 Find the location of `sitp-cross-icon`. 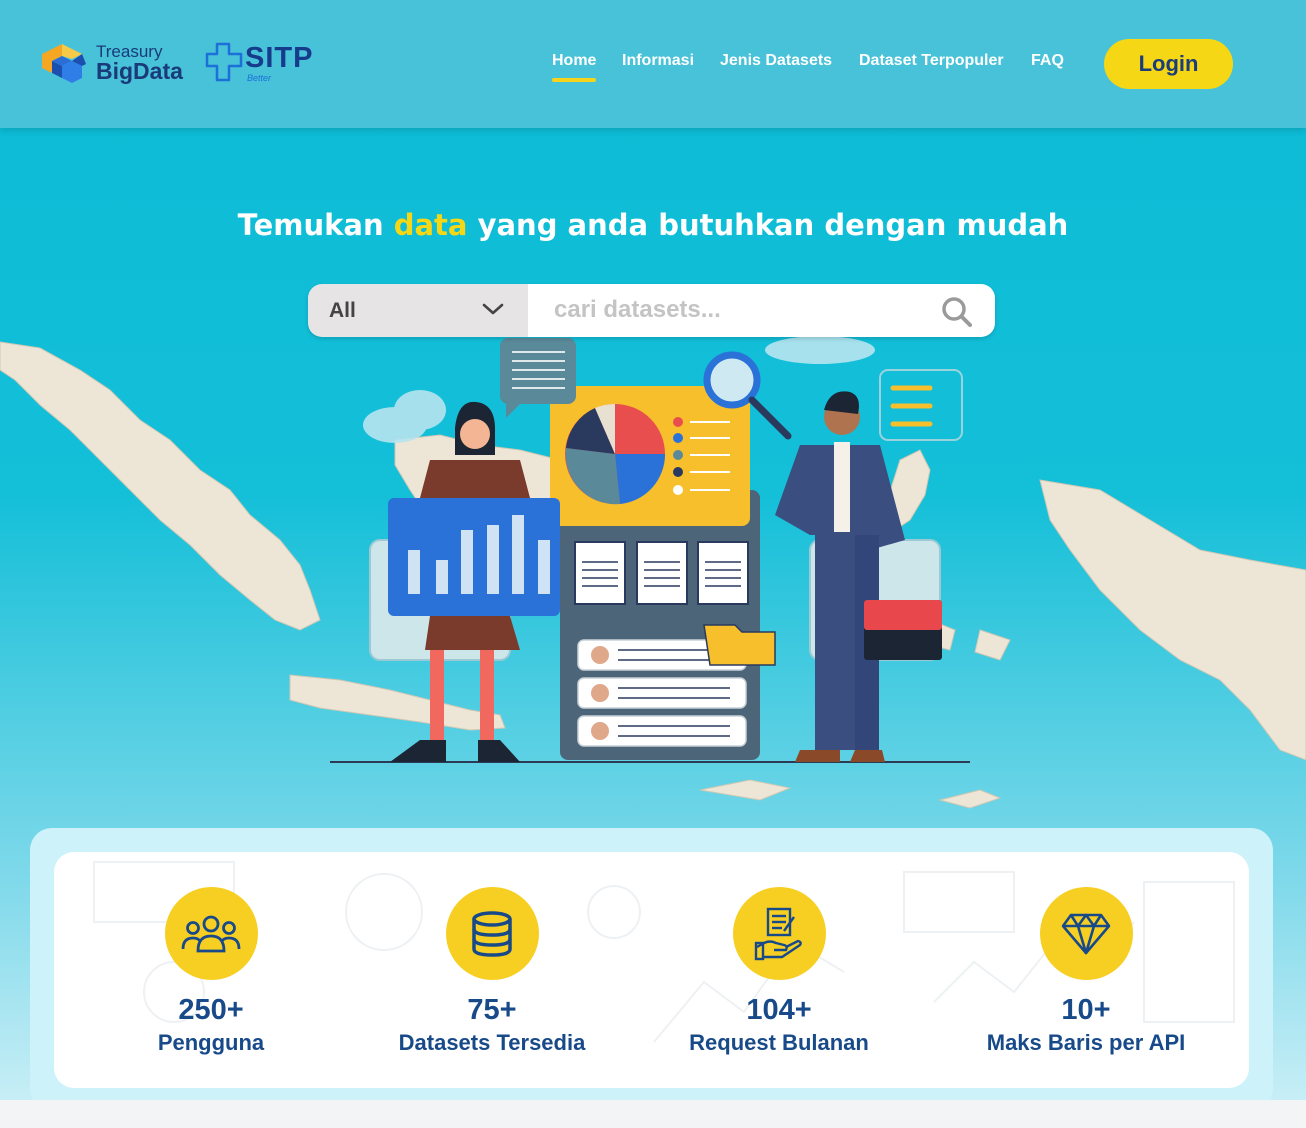

sitp-cross-icon is located at coordinates (224, 62).